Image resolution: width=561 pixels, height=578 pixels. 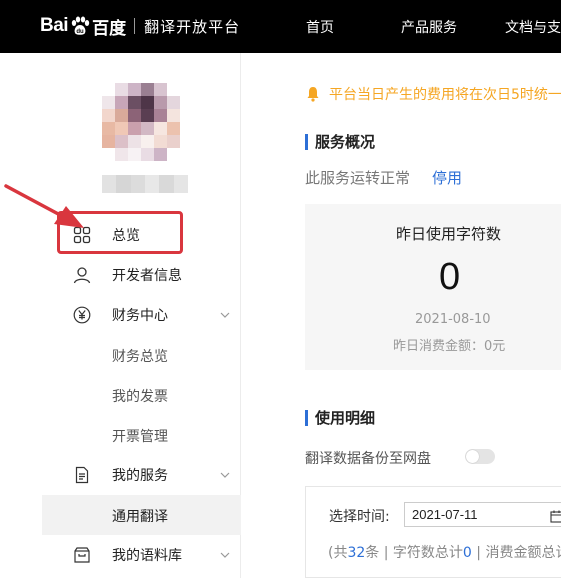 I want to click on paw-icon: du, so click(x=80, y=26).